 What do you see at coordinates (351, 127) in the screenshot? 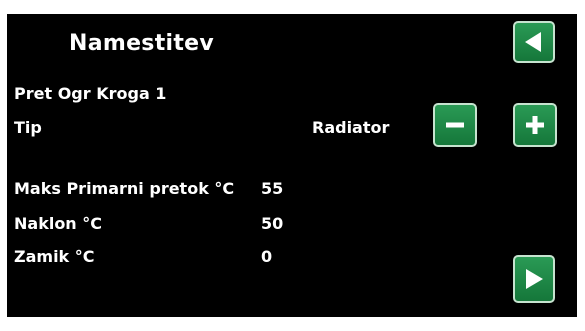
I see `type-value: Radiator` at bounding box center [351, 127].